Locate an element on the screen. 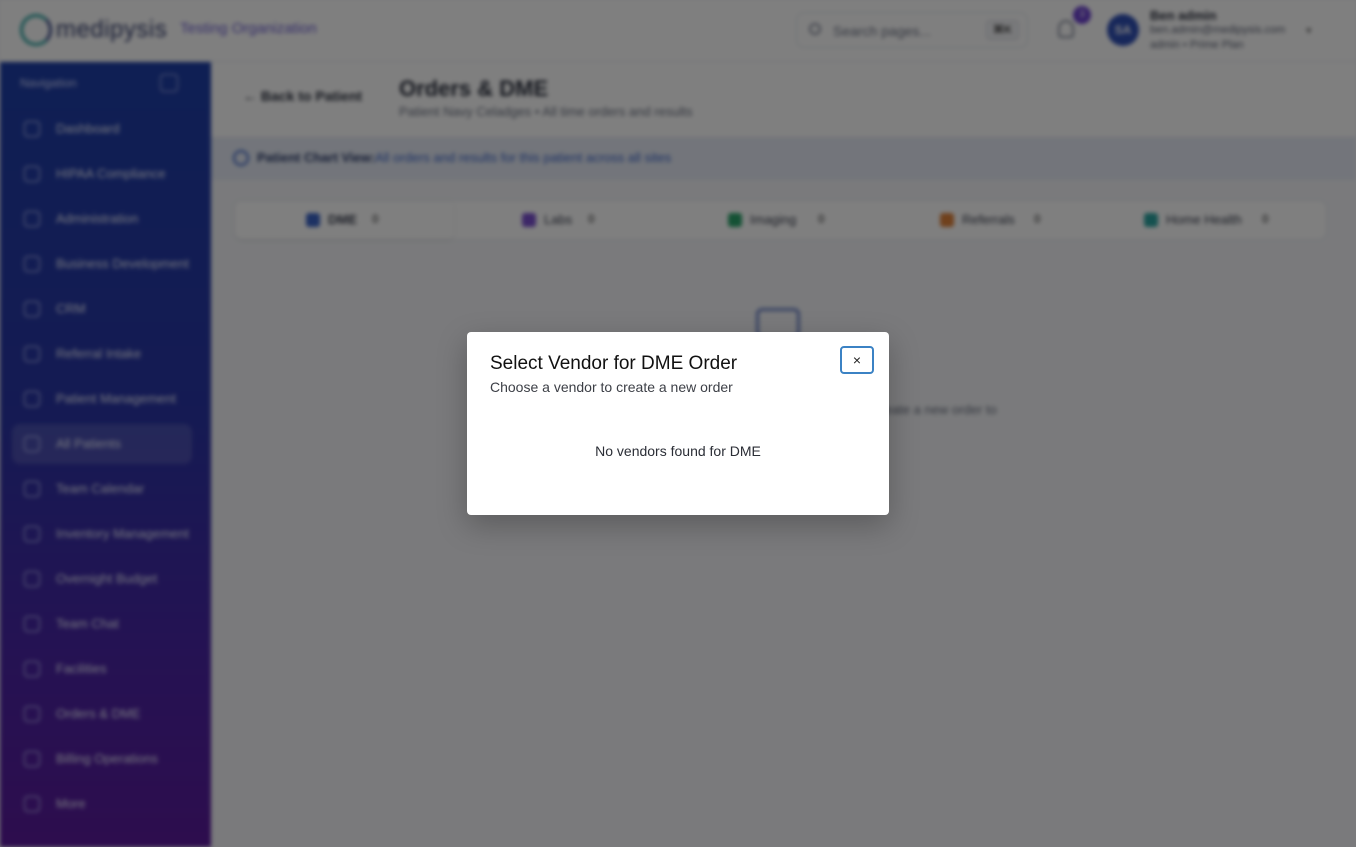  close-icon: × is located at coordinates (857, 360).